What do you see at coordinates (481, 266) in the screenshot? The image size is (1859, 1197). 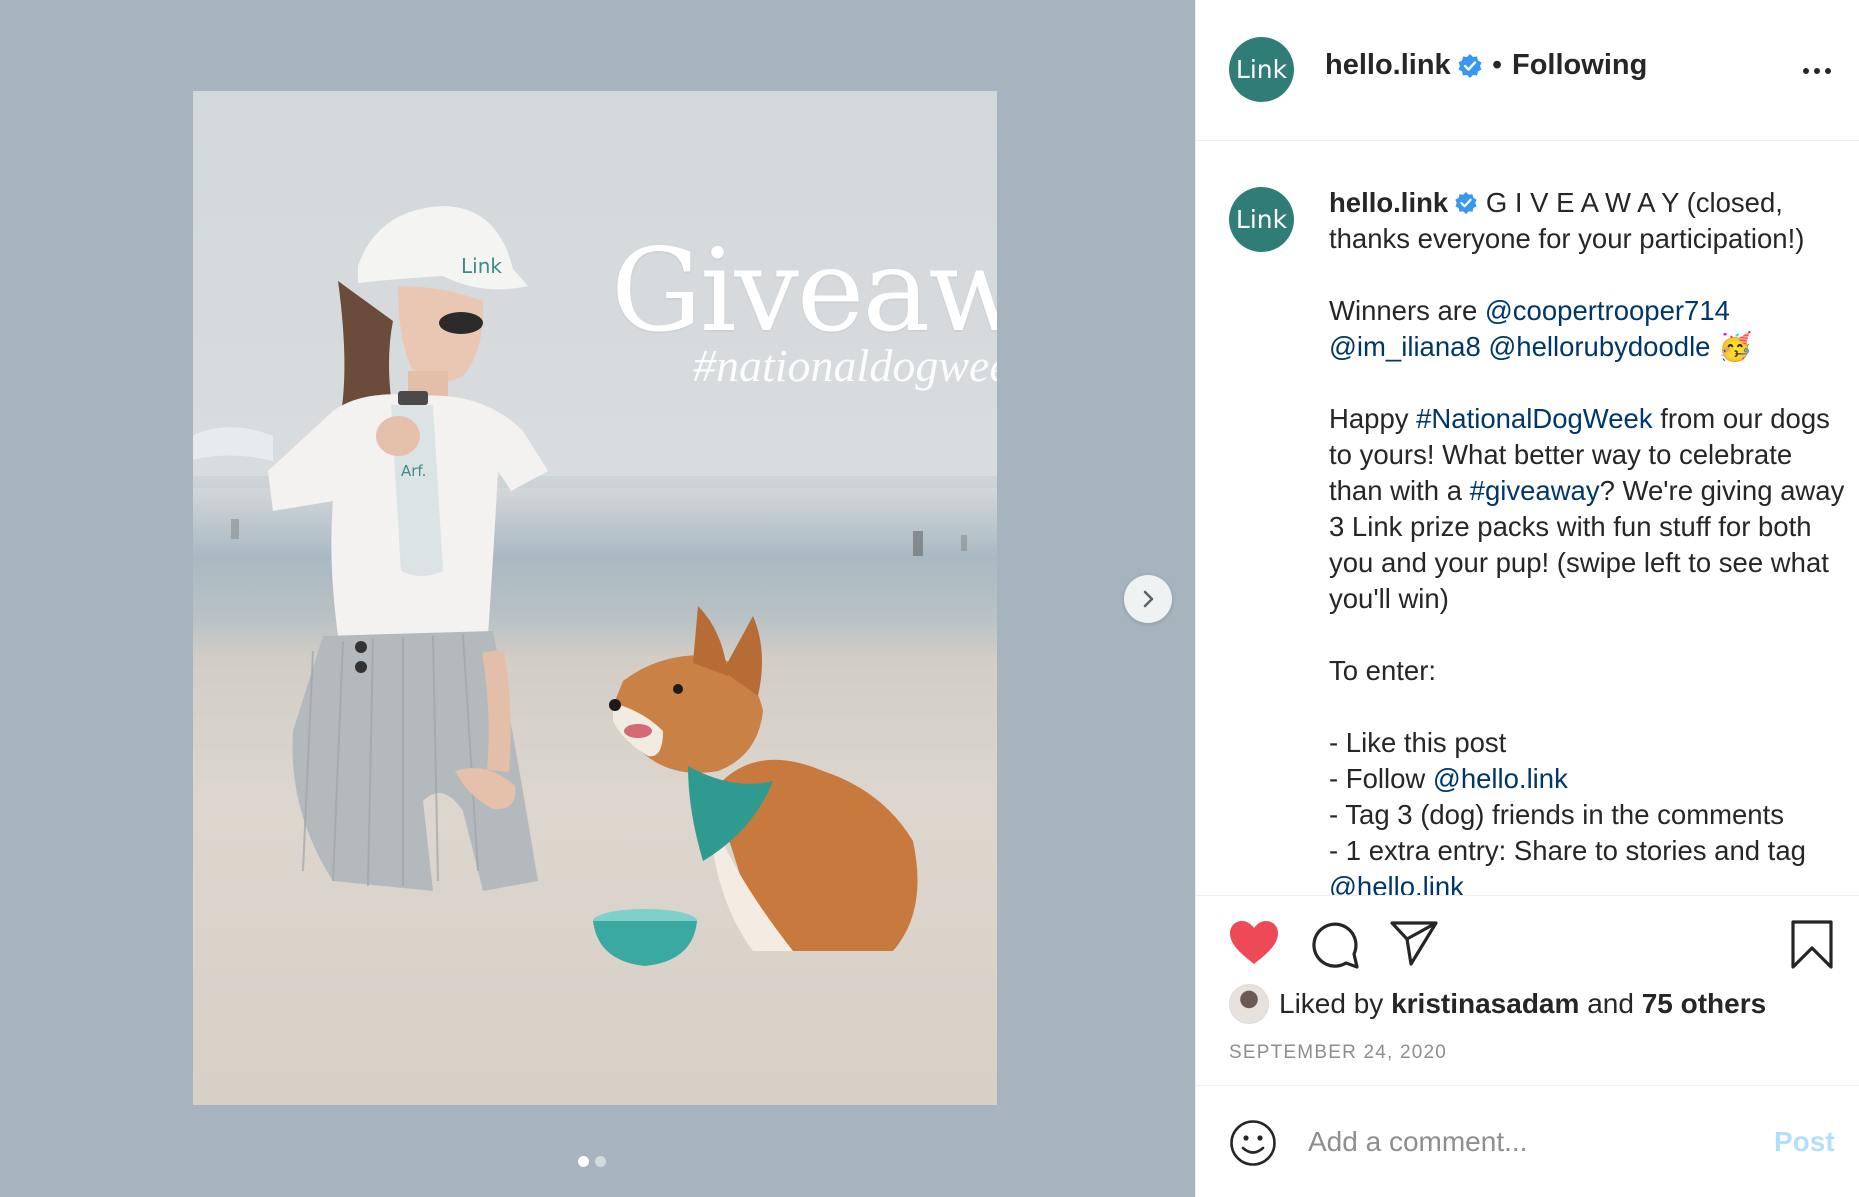 I see `svg-text: Link` at bounding box center [481, 266].